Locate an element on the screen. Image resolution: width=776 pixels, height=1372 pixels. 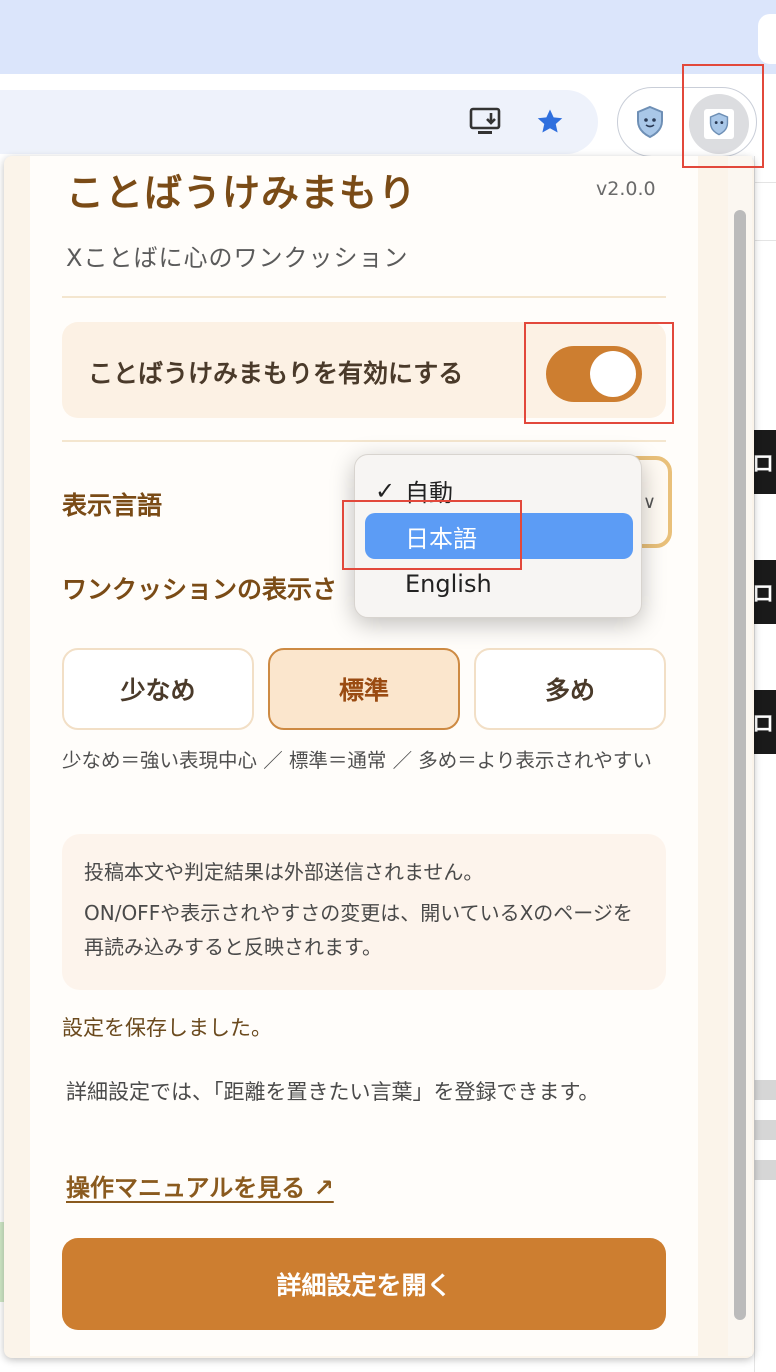
manual-link: 操作マニュアルを見る ↗ is located at coordinates (200, 1185).